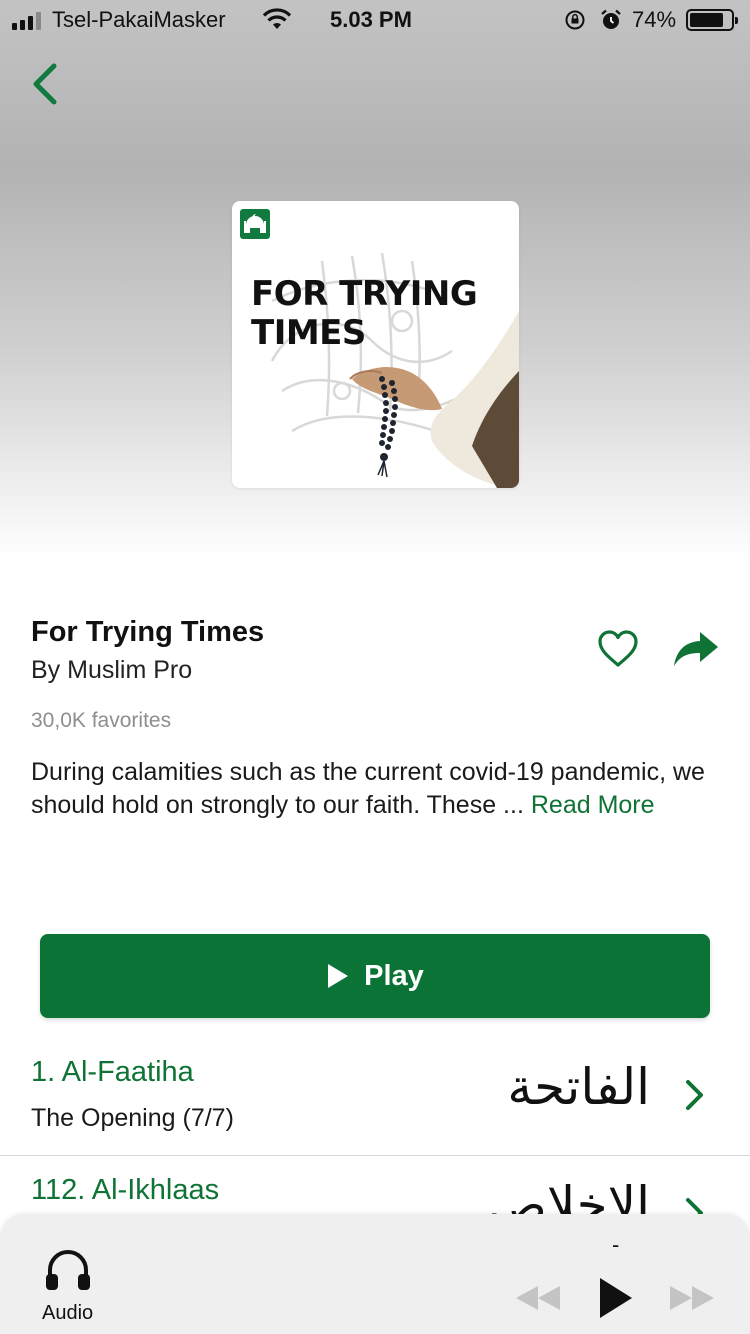 This screenshot has width=750, height=1334. What do you see at coordinates (132, 1118) in the screenshot?
I see `list-item-subtitle: The Opening (7/7)` at bounding box center [132, 1118].